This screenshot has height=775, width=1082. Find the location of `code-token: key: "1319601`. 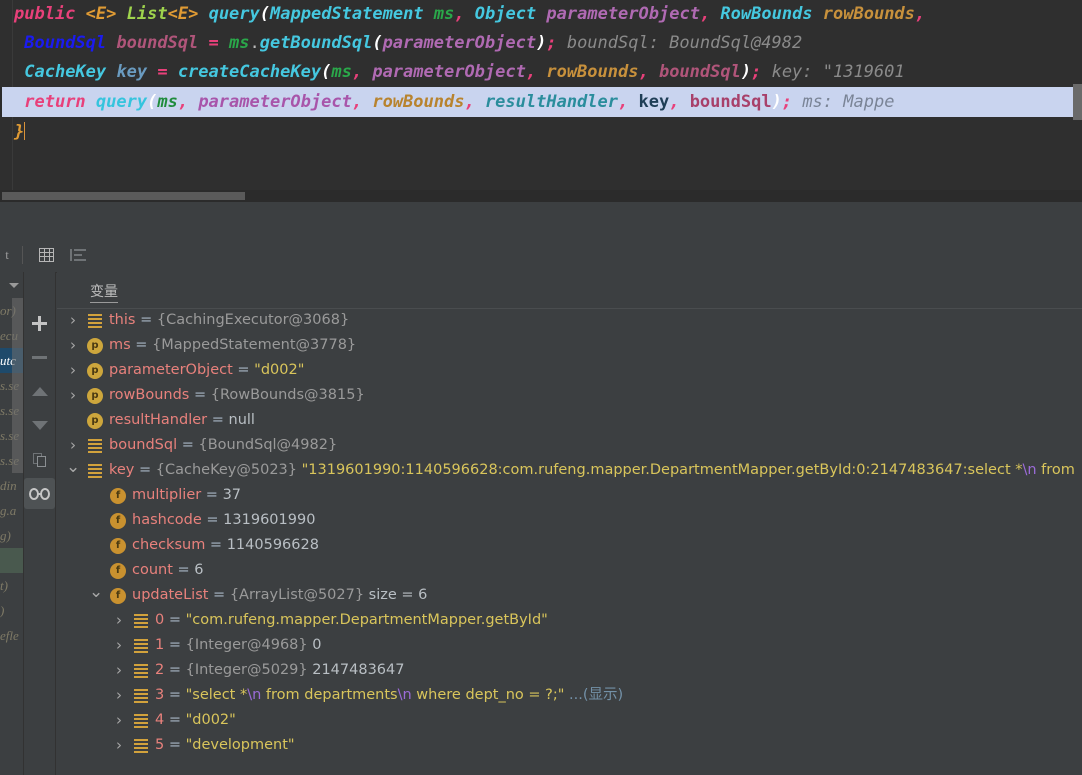

code-token: key: "1319601 is located at coordinates (833, 72).